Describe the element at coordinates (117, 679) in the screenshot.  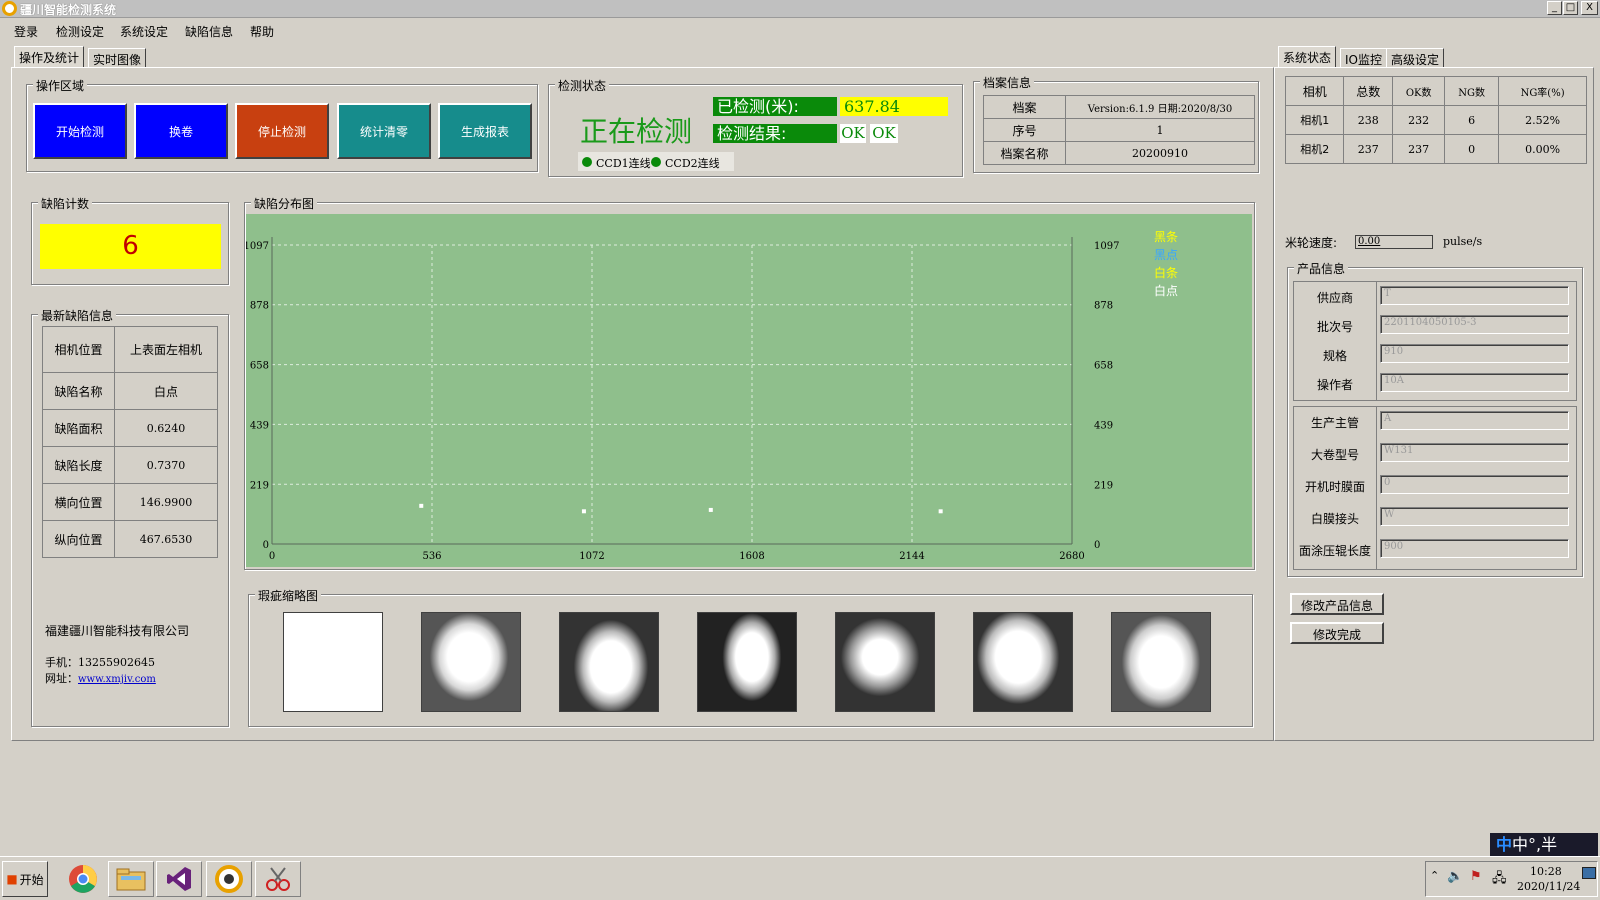
I see `company-web-link: www.xmjiv.com` at that location.